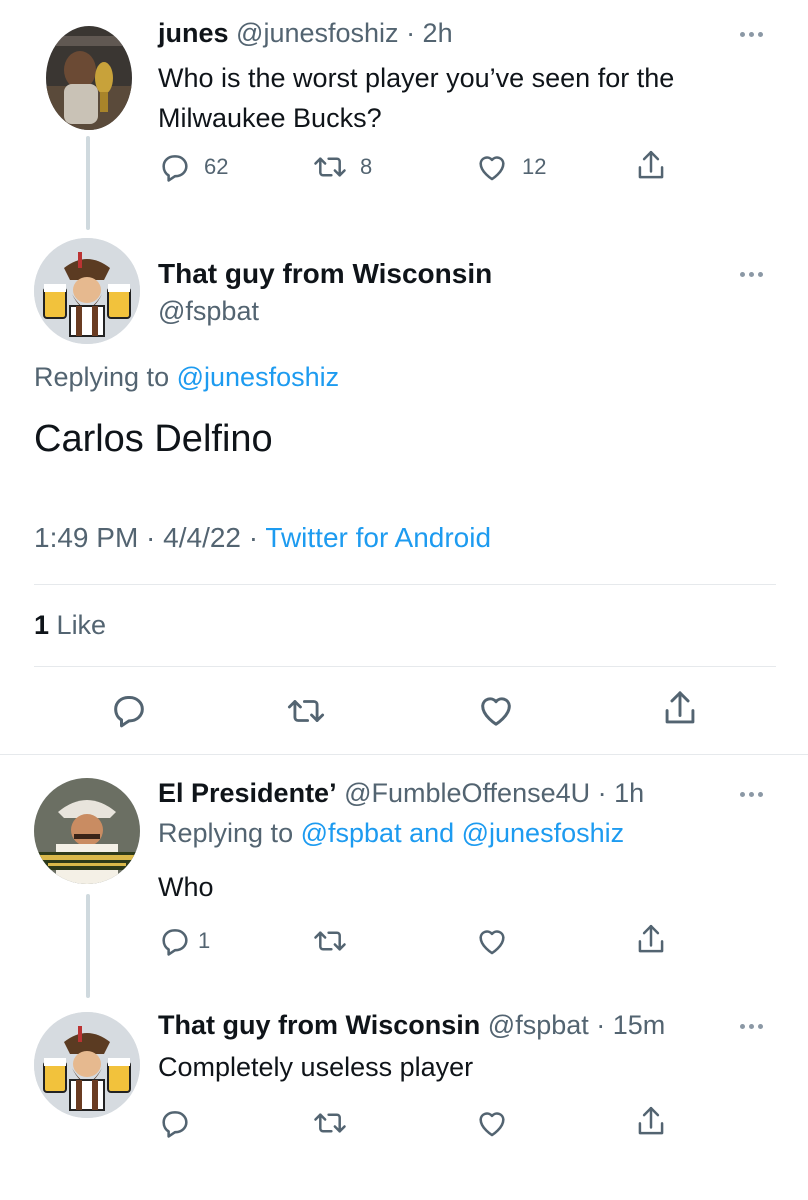  I want to click on like-count: 12, so click(534, 166).